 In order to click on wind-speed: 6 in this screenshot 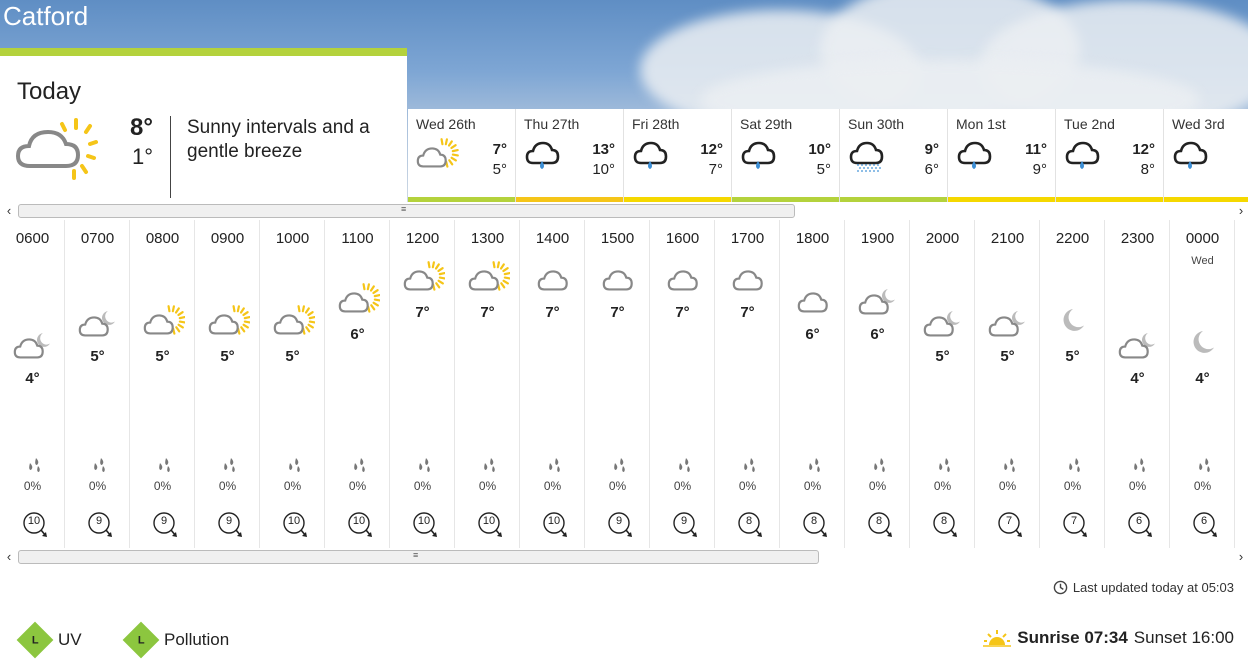, I will do `click(1139, 521)`.